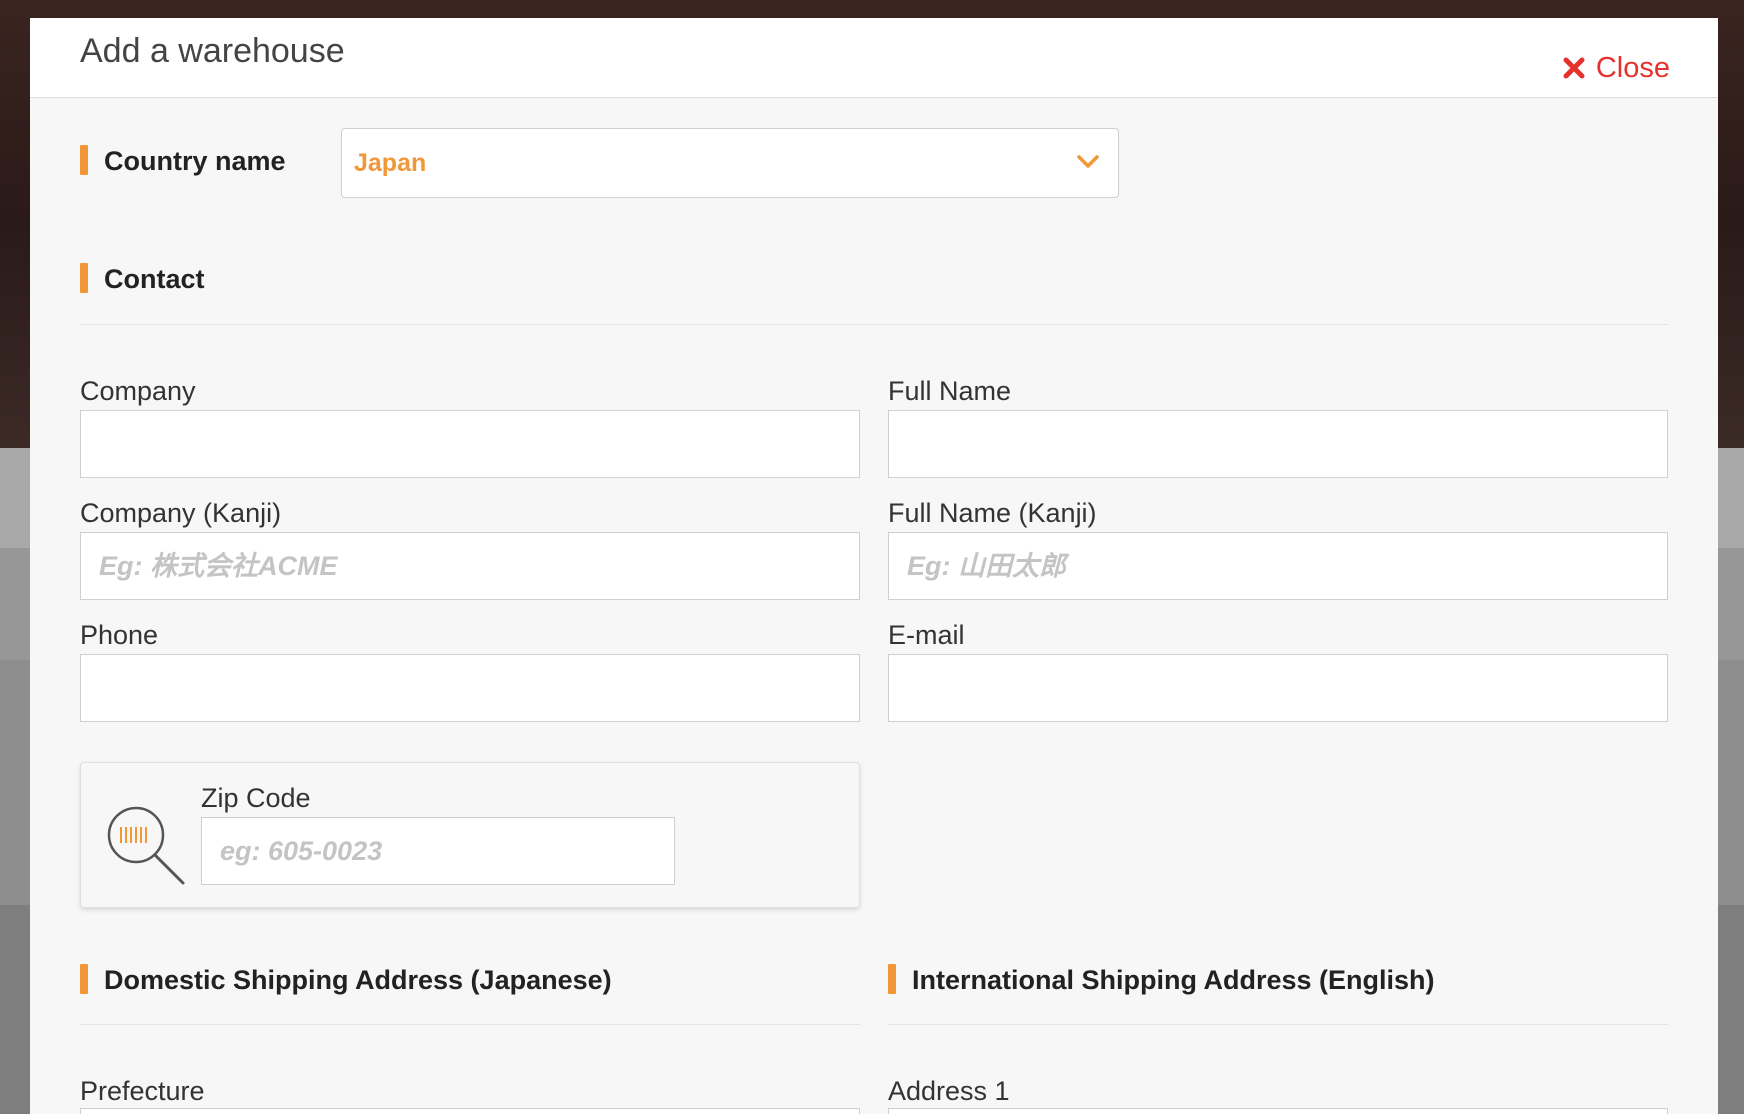  I want to click on company-kanji-label: Company (Kanji), so click(181, 513).